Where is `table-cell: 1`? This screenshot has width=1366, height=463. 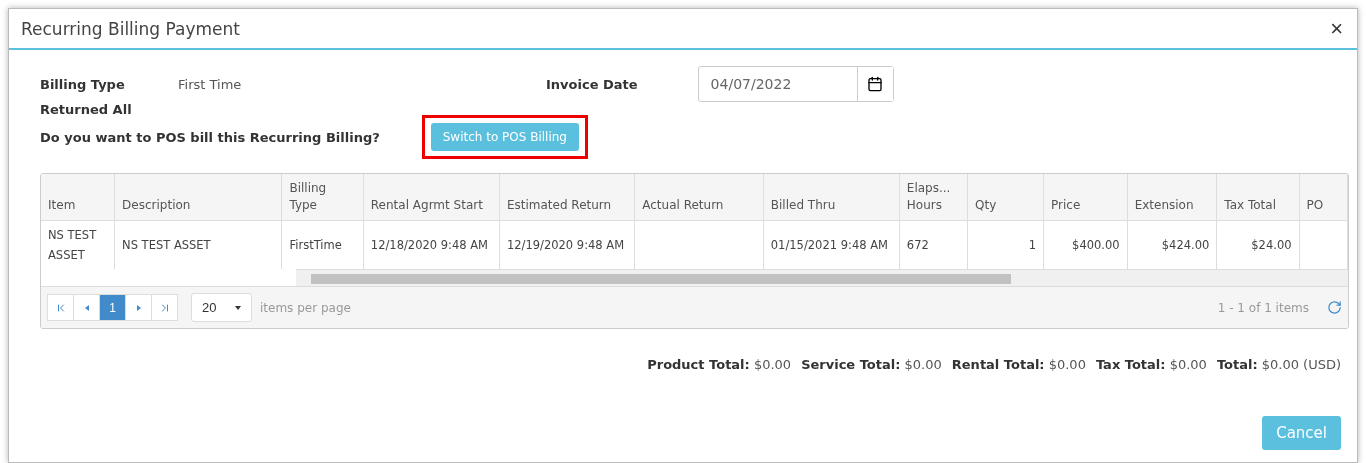
table-cell: 1 is located at coordinates (1032, 245).